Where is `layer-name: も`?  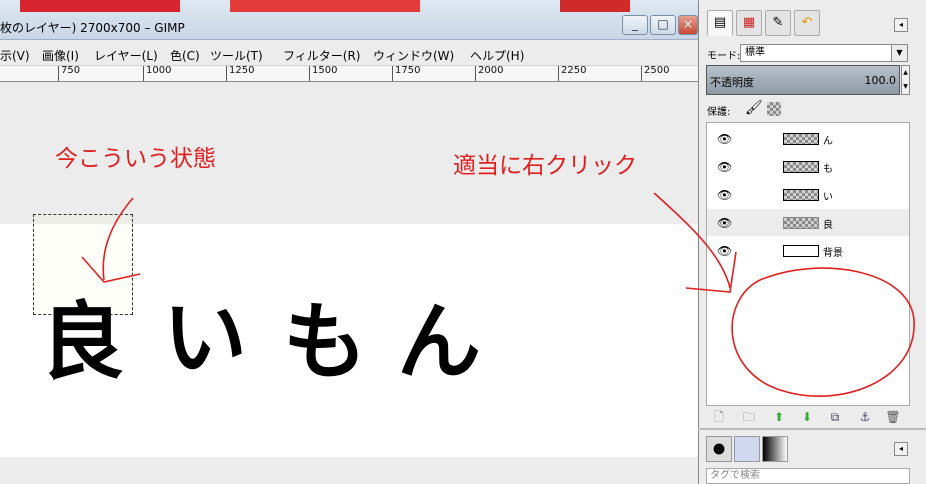
layer-name: も is located at coordinates (828, 169).